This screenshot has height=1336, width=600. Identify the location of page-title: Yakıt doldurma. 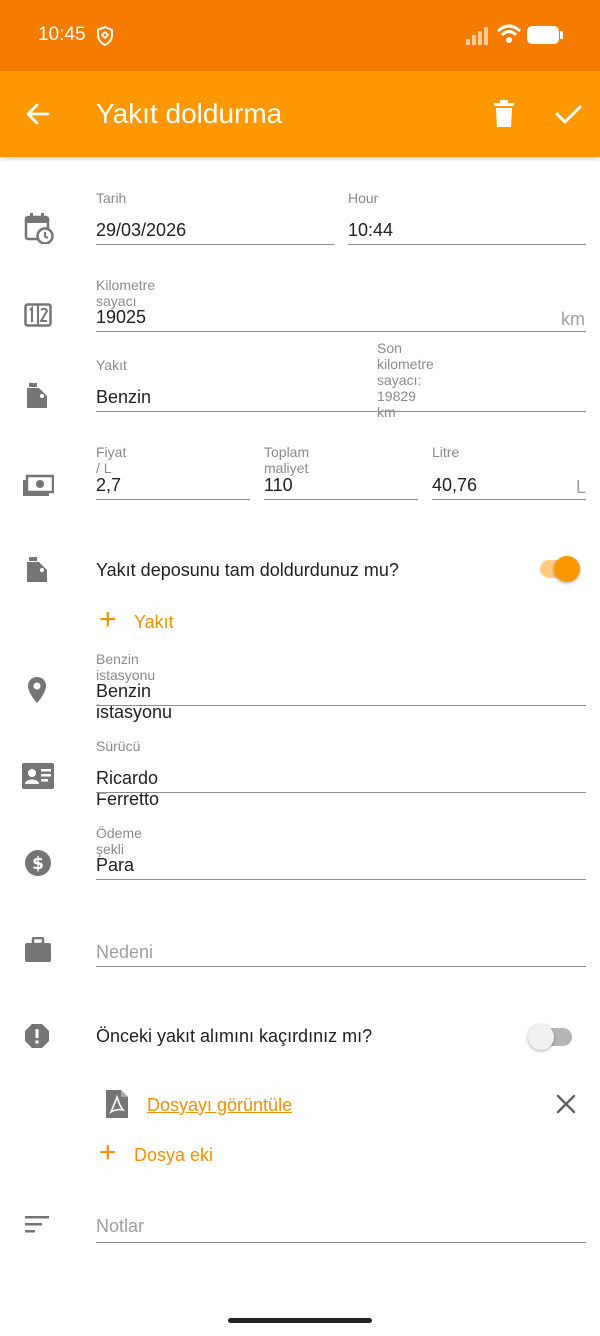
(189, 113).